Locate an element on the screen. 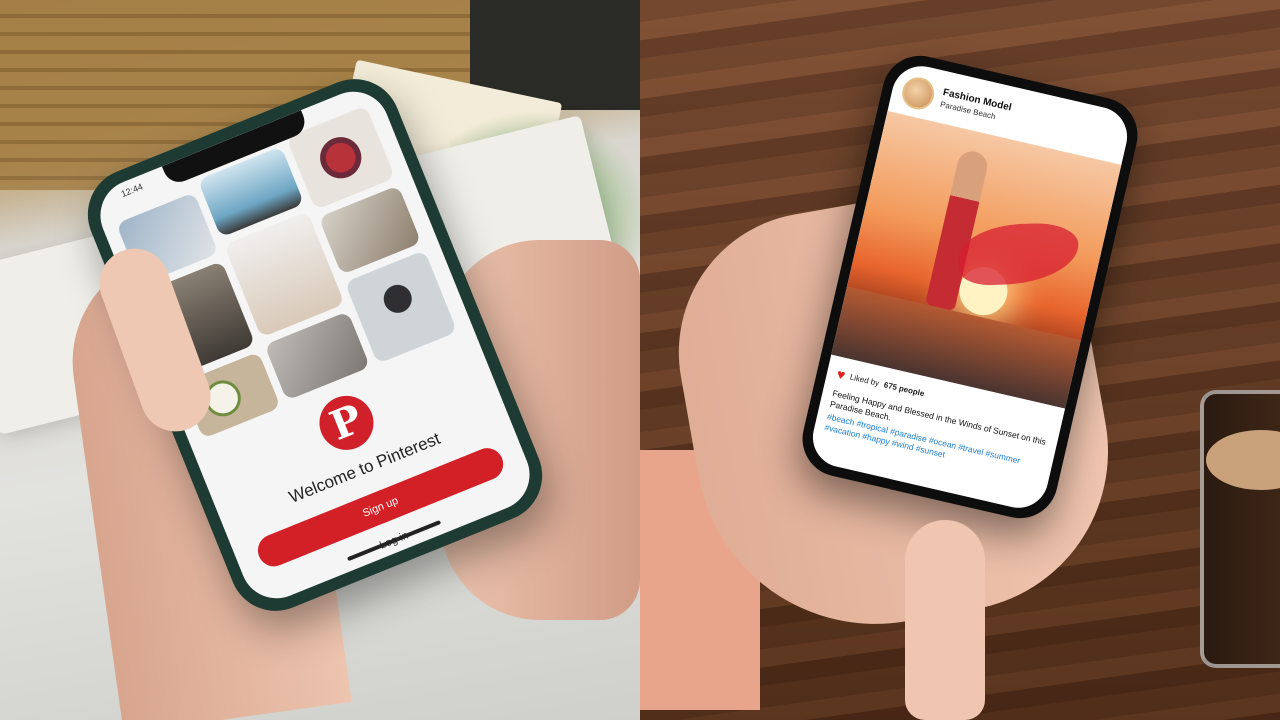 The height and width of the screenshot is (720, 1280). sea is located at coordinates (956, 347).